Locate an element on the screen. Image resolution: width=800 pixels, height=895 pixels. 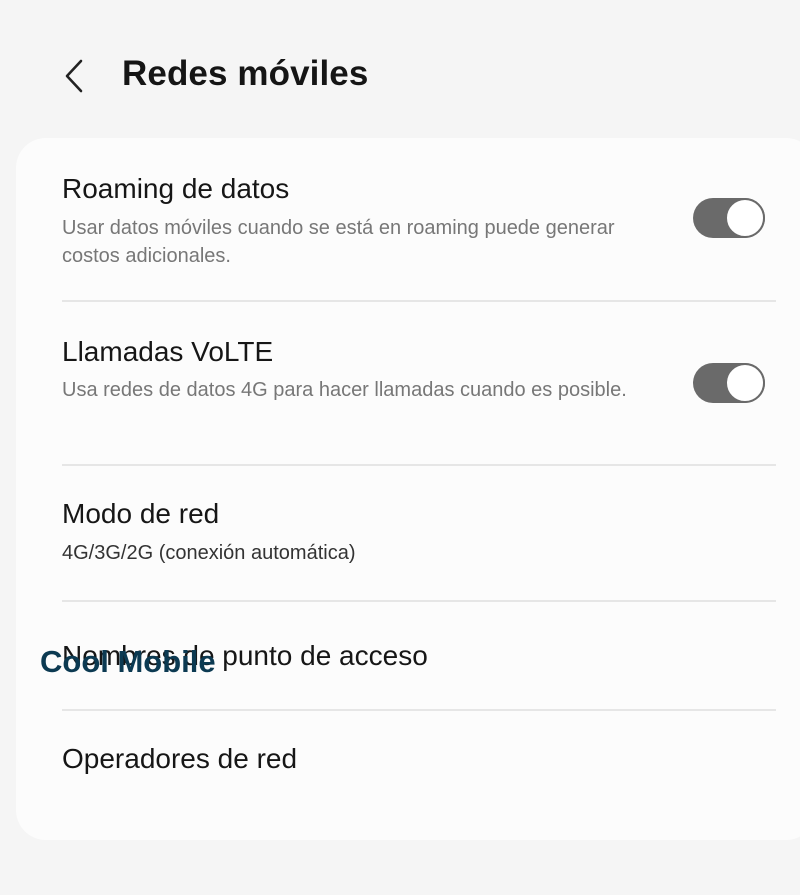
setting-network-operators: Operadores de red is located at coordinates (396, 751).